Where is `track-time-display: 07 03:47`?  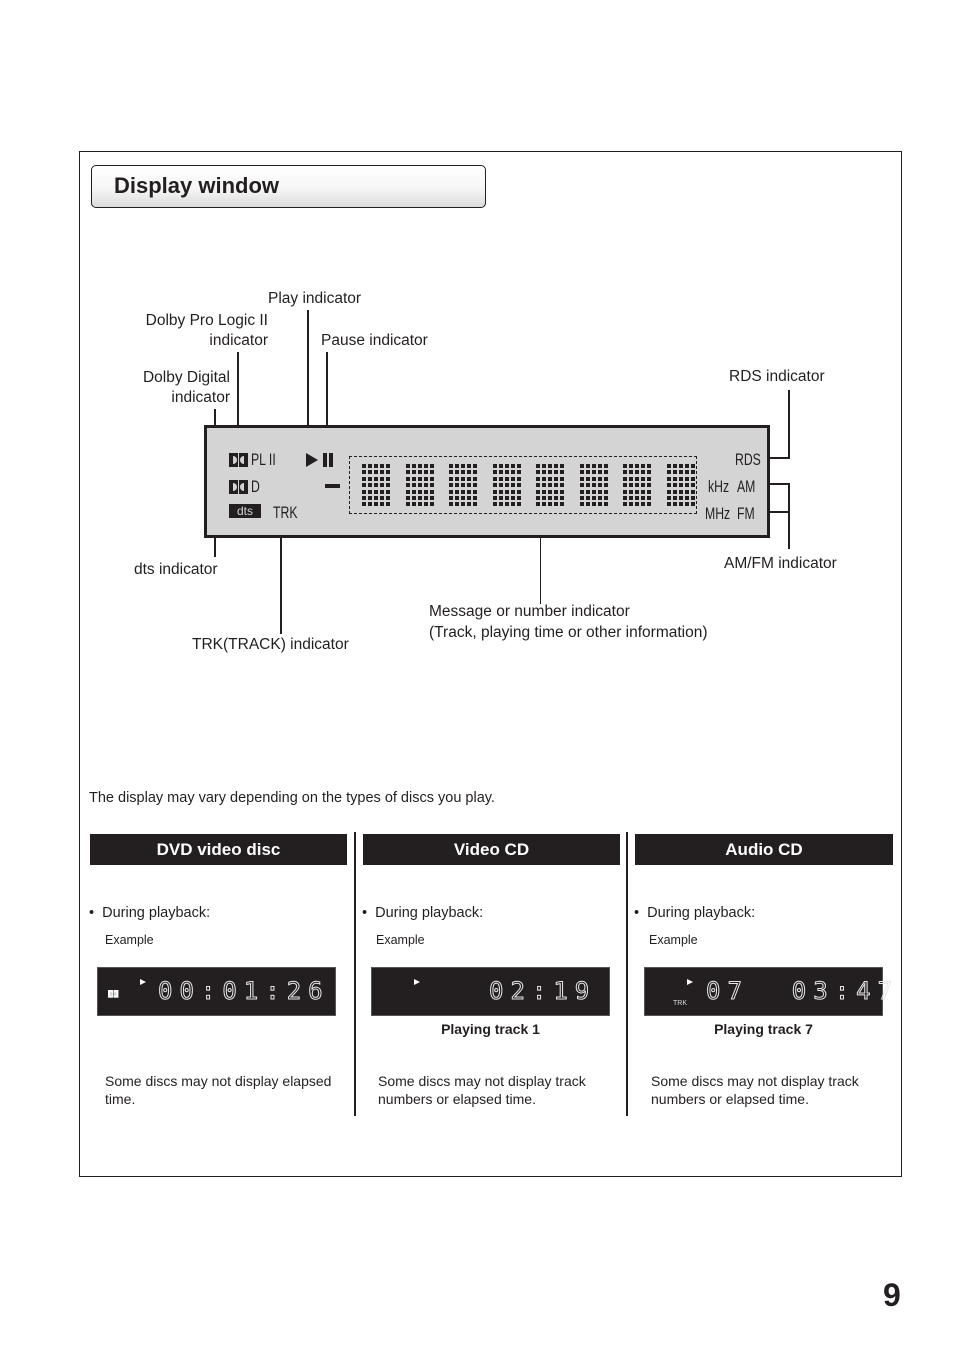
track-time-display: 07 03:47 is located at coordinates (802, 991).